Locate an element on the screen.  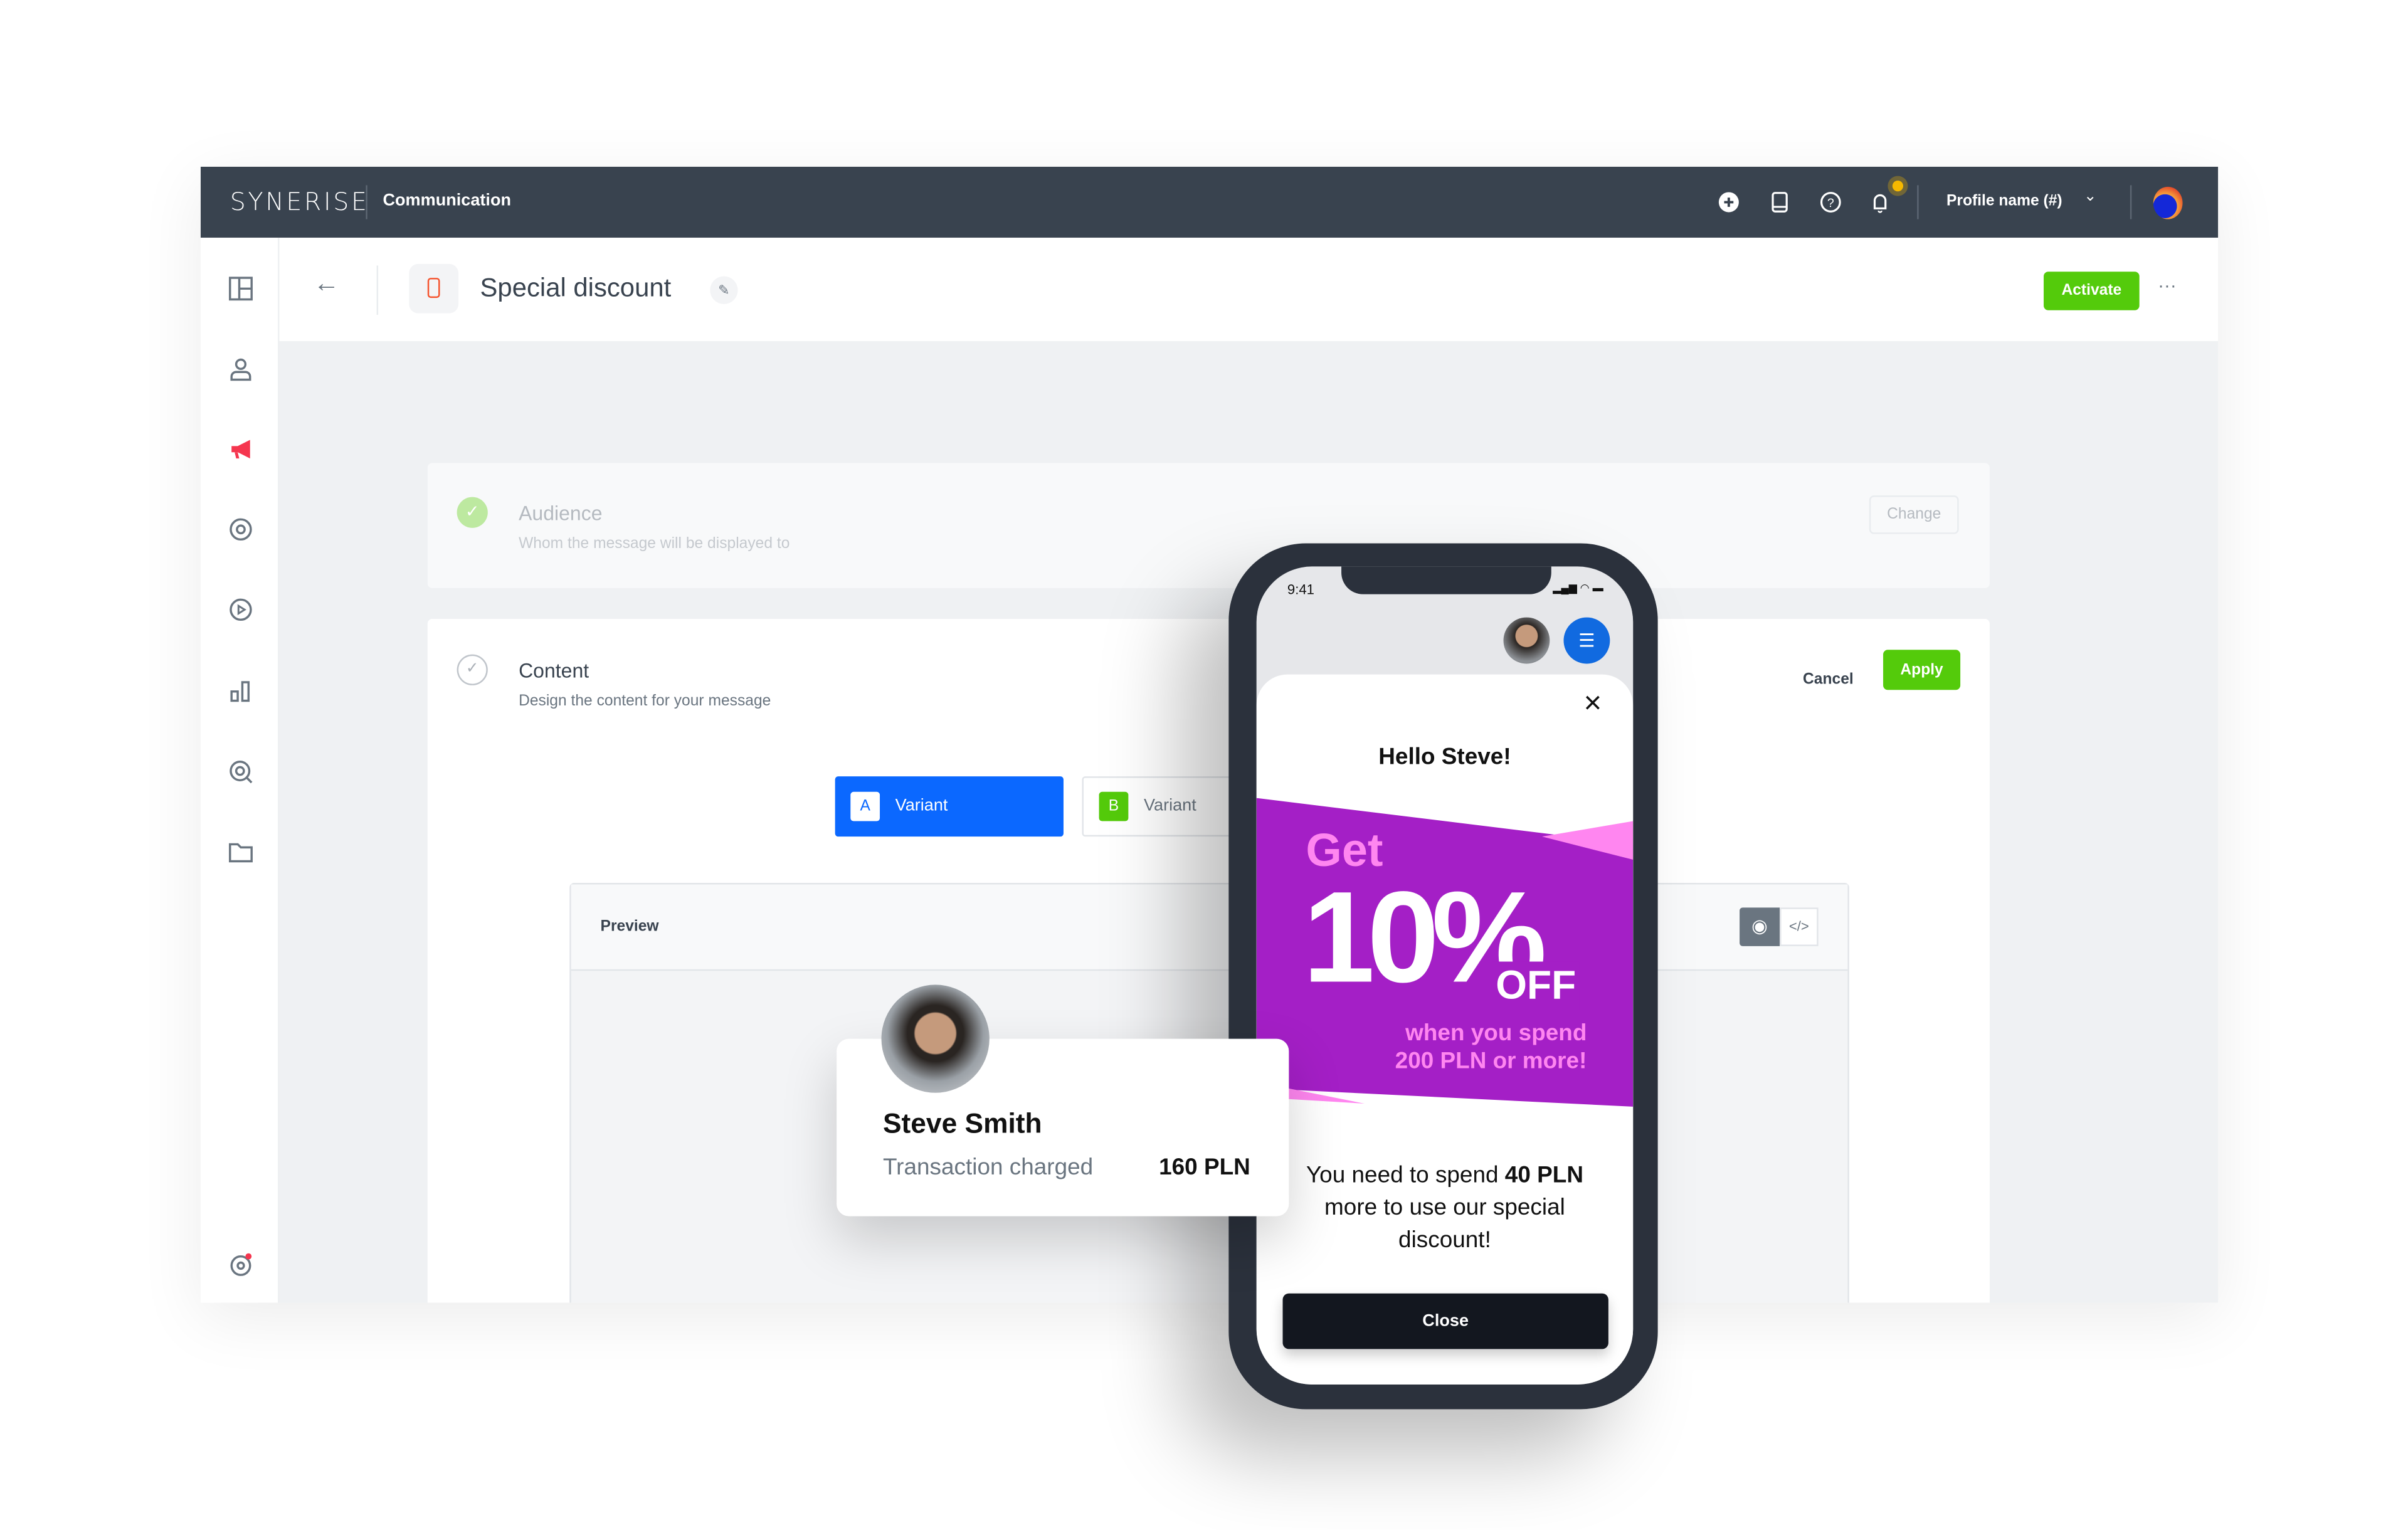
content-title: Content is located at coordinates (554, 670).